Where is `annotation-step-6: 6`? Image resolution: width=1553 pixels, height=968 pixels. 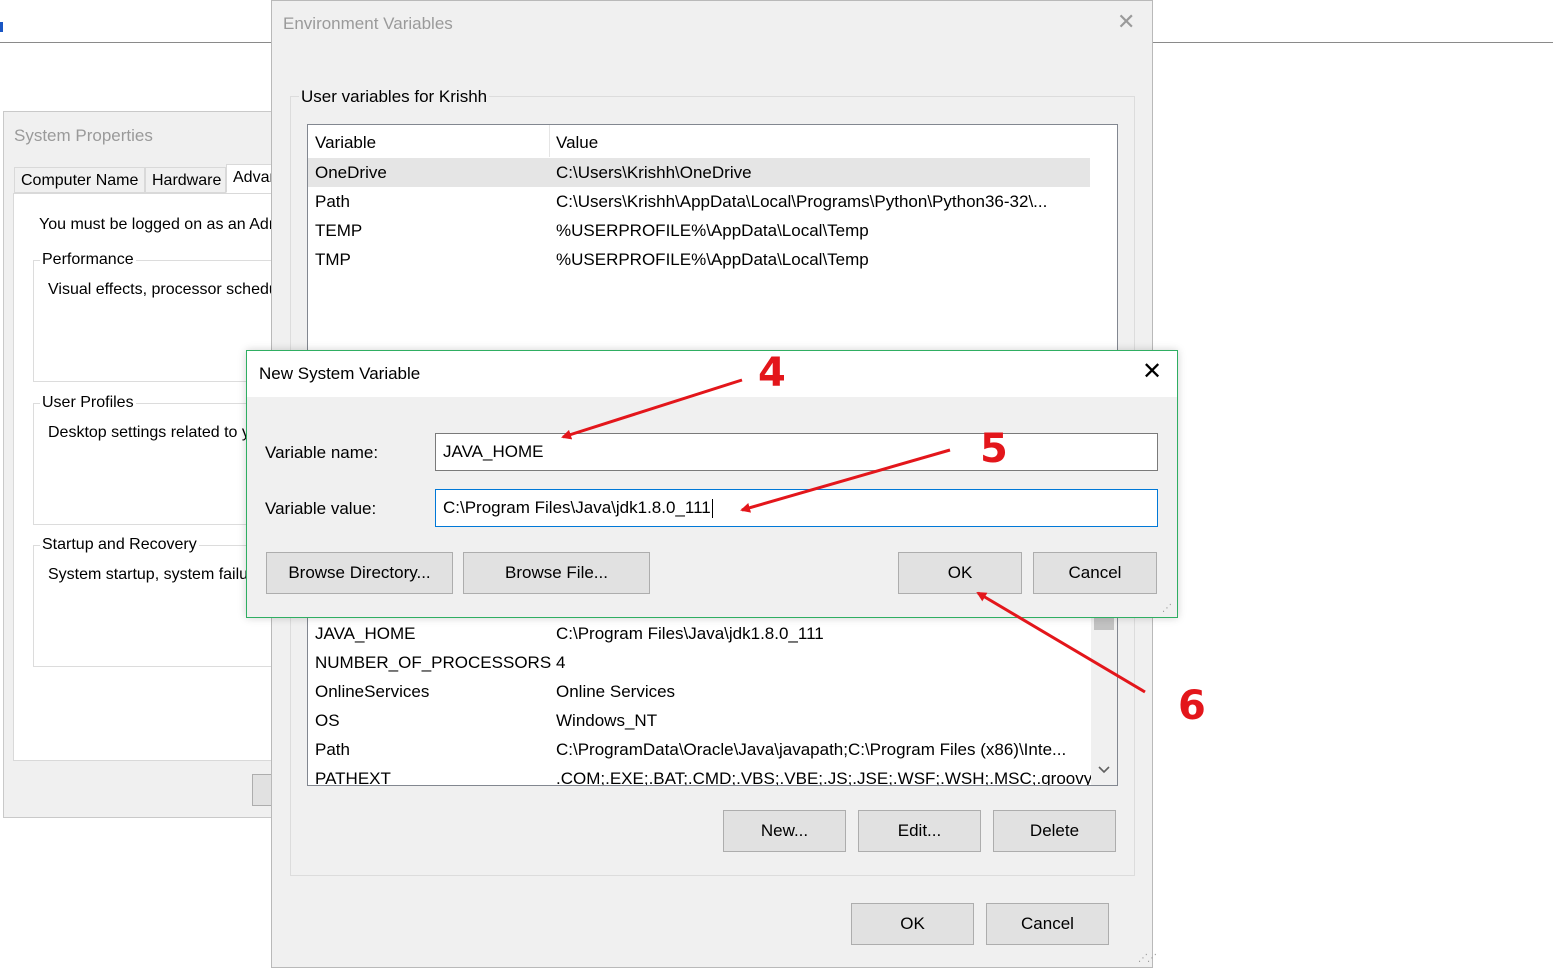
annotation-step-6: 6 is located at coordinates (1192, 706).